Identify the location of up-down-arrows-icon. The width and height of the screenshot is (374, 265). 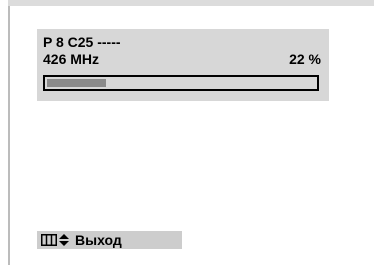
(64, 240).